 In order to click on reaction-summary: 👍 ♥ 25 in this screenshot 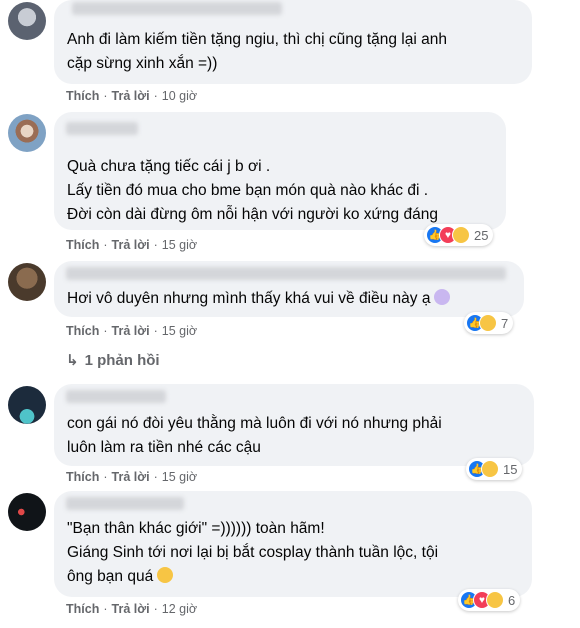, I will do `click(459, 235)`.